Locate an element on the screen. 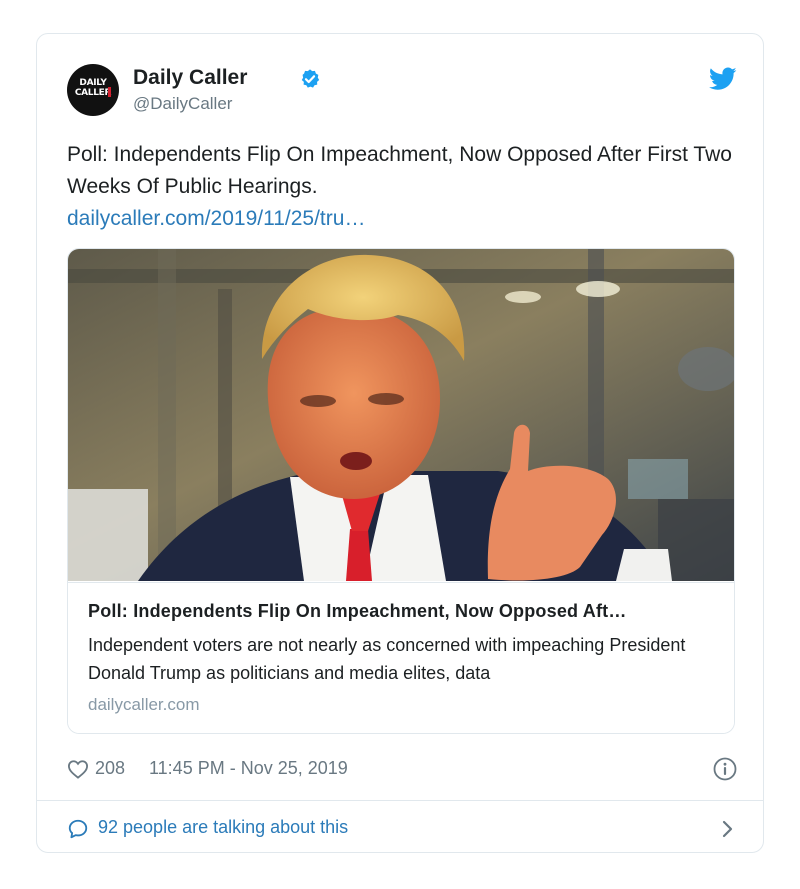  tweet-meta: 208 11:45 PM - Nov 25, 2019 is located at coordinates (402, 770).